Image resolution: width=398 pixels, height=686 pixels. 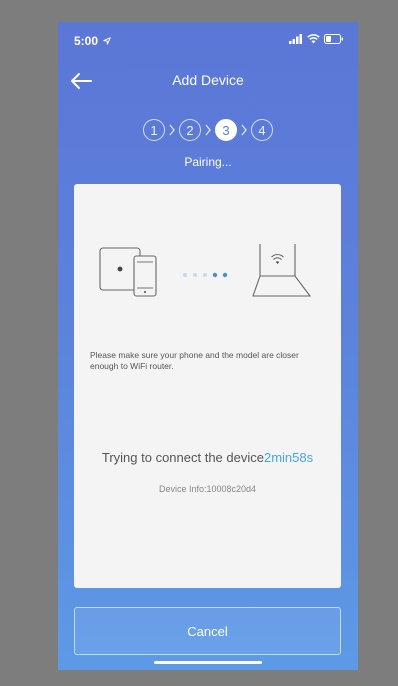 What do you see at coordinates (205, 275) in the screenshot?
I see `pairing-dots` at bounding box center [205, 275].